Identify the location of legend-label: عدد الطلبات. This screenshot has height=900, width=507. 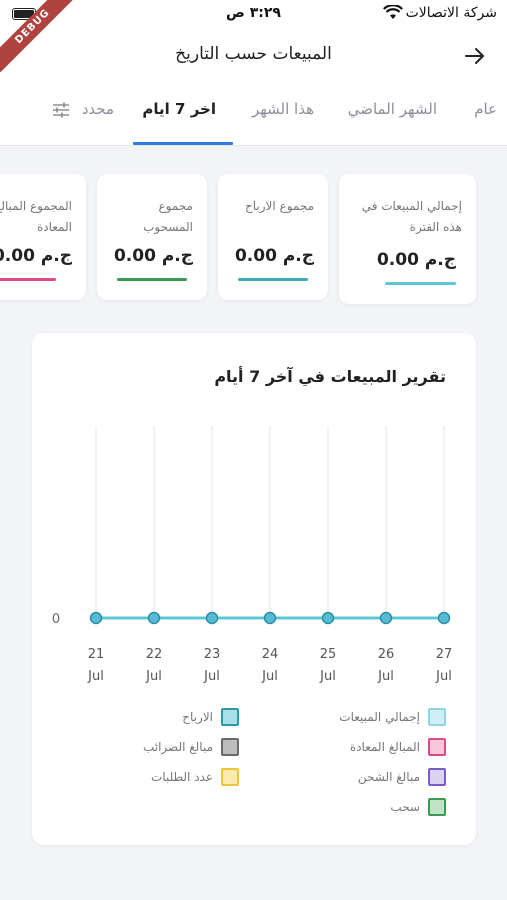
(182, 777).